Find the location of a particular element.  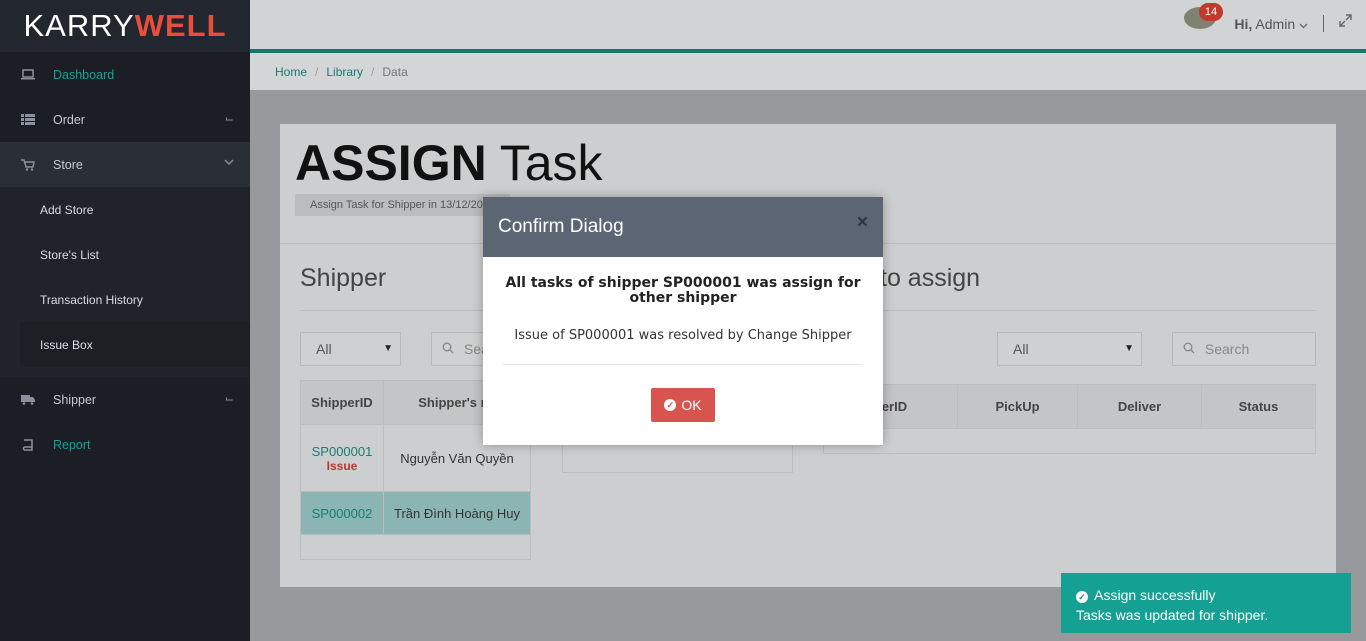

page-title: ASSIGN Task is located at coordinates (449, 163).